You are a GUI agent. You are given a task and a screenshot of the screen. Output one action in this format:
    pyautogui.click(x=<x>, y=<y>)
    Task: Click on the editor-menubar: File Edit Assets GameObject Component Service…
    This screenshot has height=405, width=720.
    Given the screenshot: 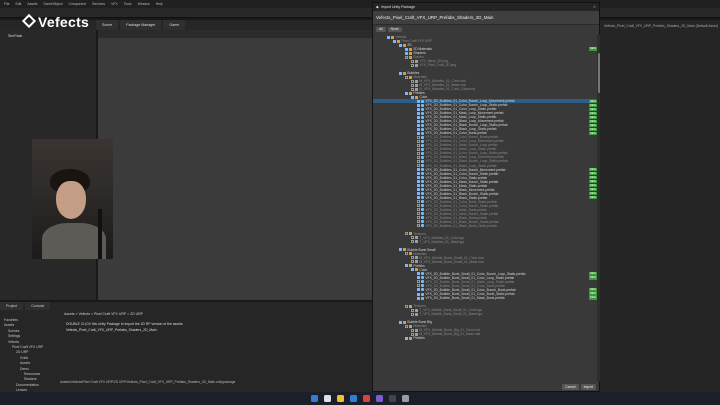 What is the action you would take?
    pyautogui.click(x=360, y=4)
    